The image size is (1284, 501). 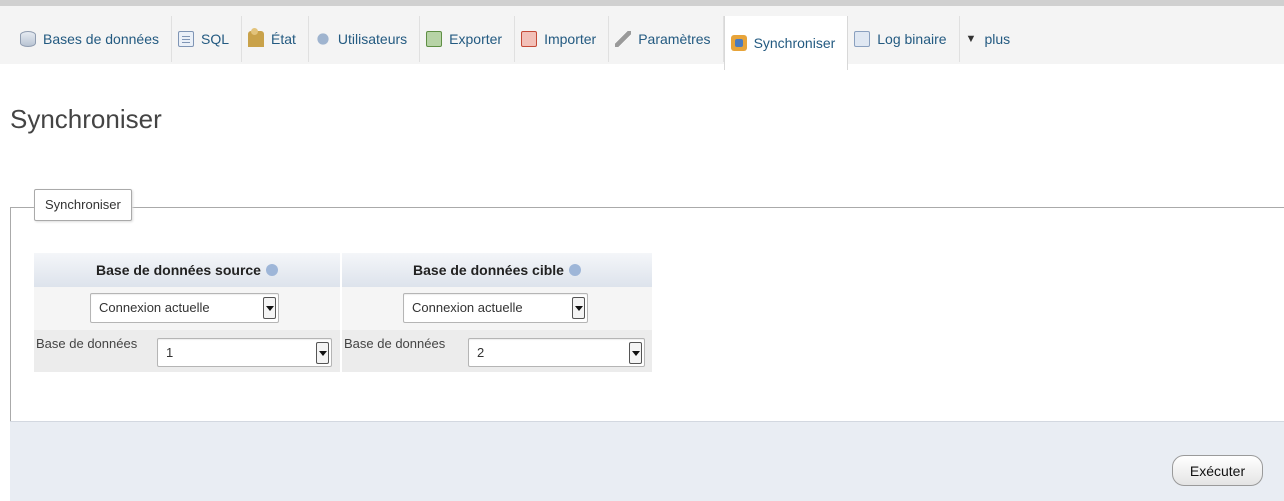 I want to click on tab-databases-label: Bases de données, so click(x=101, y=39).